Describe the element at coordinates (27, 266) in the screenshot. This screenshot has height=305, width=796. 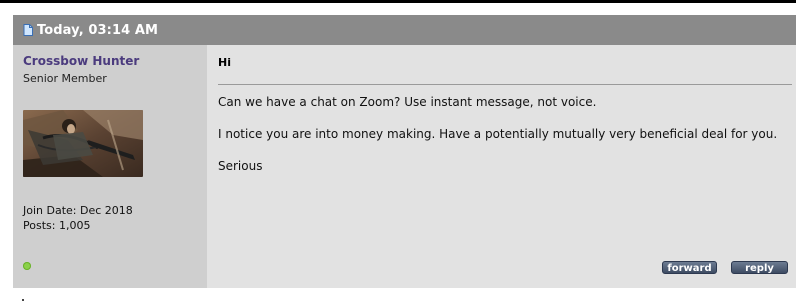
I see `online-status-icon` at that location.